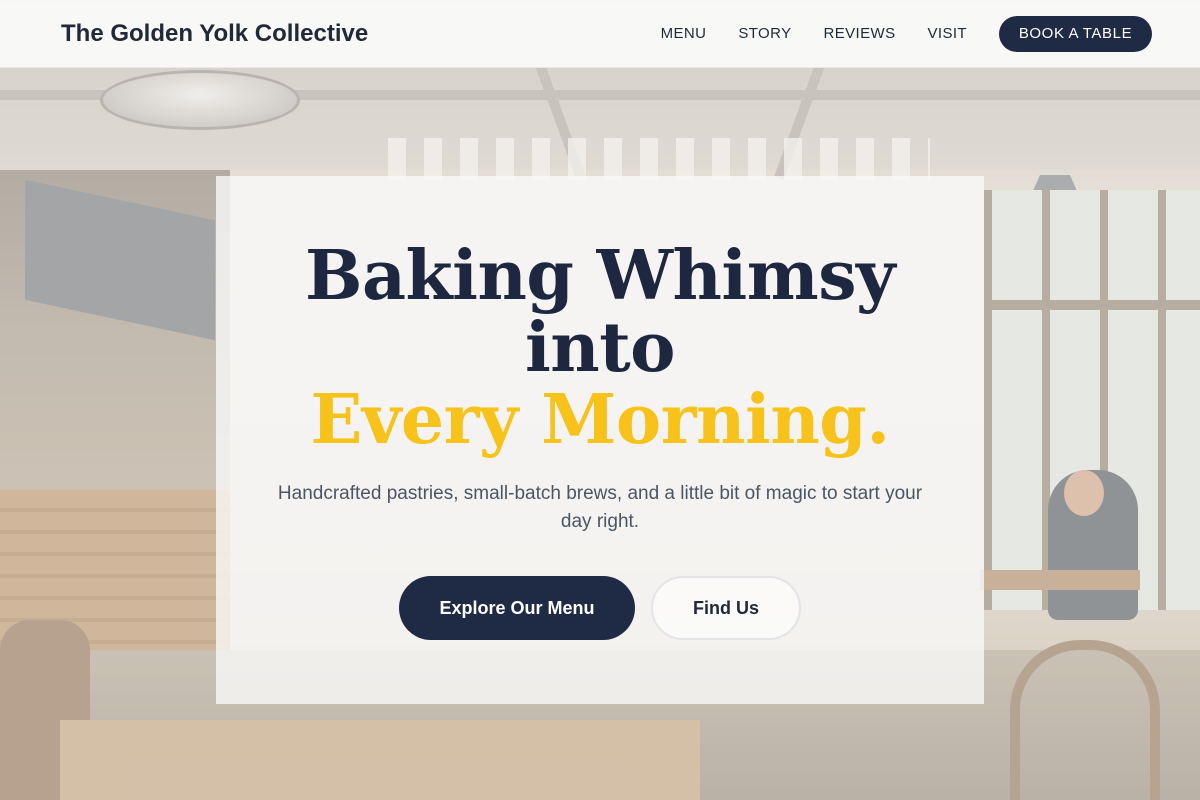 The height and width of the screenshot is (800, 1200). I want to click on brand-logo-text: The Golden Yolk Collective, so click(214, 34).